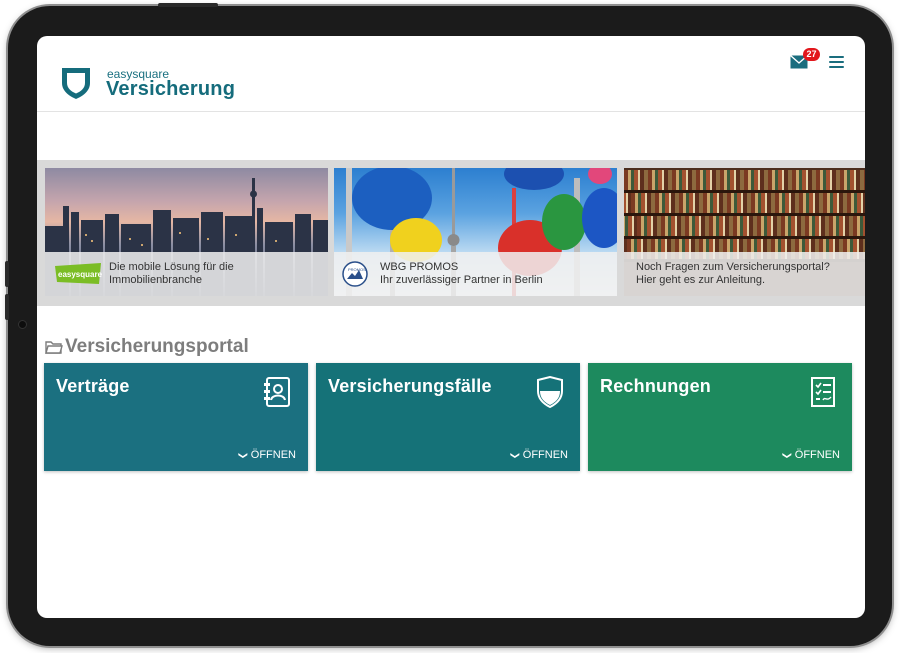 This screenshot has width=900, height=653. Describe the element at coordinates (76, 83) in the screenshot. I see `shield-logo-icon` at that location.